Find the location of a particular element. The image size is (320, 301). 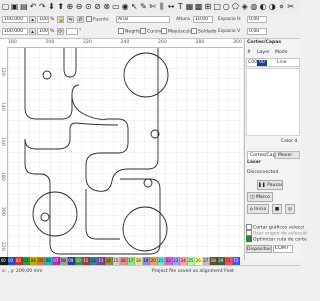

align-icon: ⫼ is located at coordinates (161, 6).